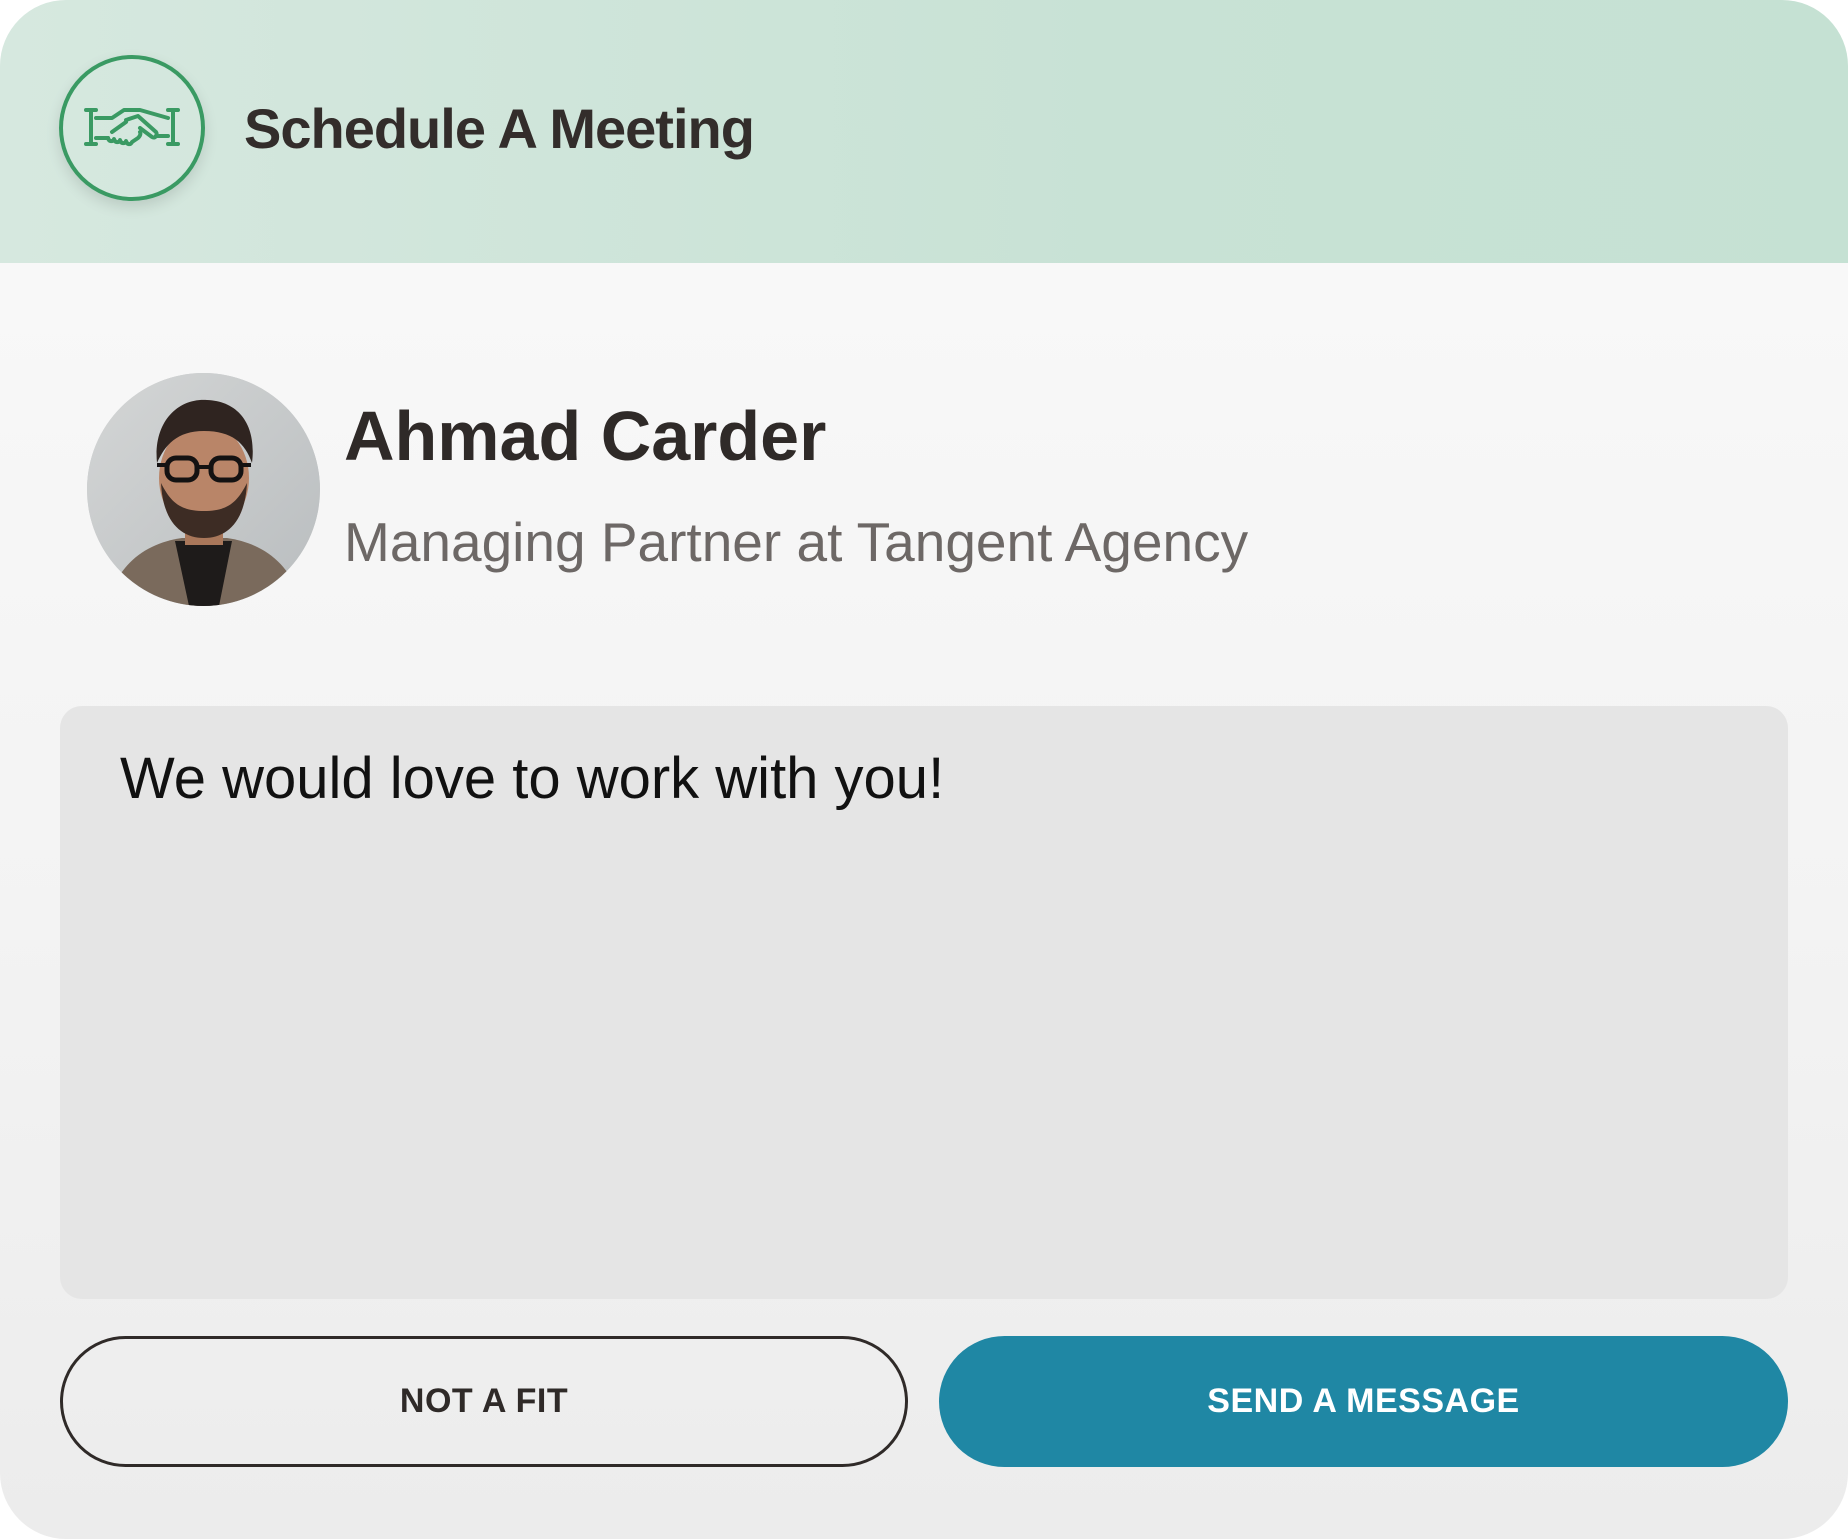 Image resolution: width=1848 pixels, height=1539 pixels. I want to click on profile-name: Ahmad Carder, so click(585, 436).